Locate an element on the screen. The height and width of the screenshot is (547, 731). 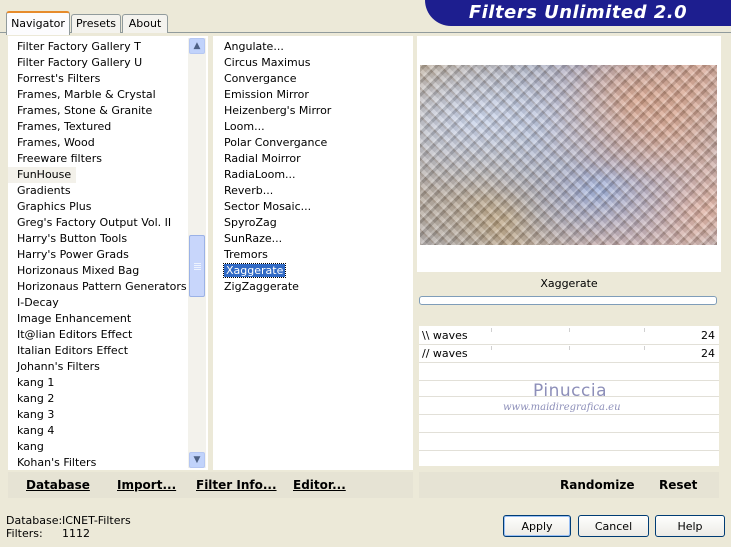
category-item: Johann's Filters is located at coordinates (108, 367).